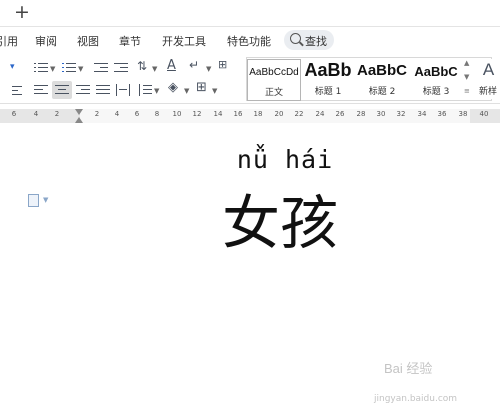  I want to click on align-center-icon, so click(62, 90).